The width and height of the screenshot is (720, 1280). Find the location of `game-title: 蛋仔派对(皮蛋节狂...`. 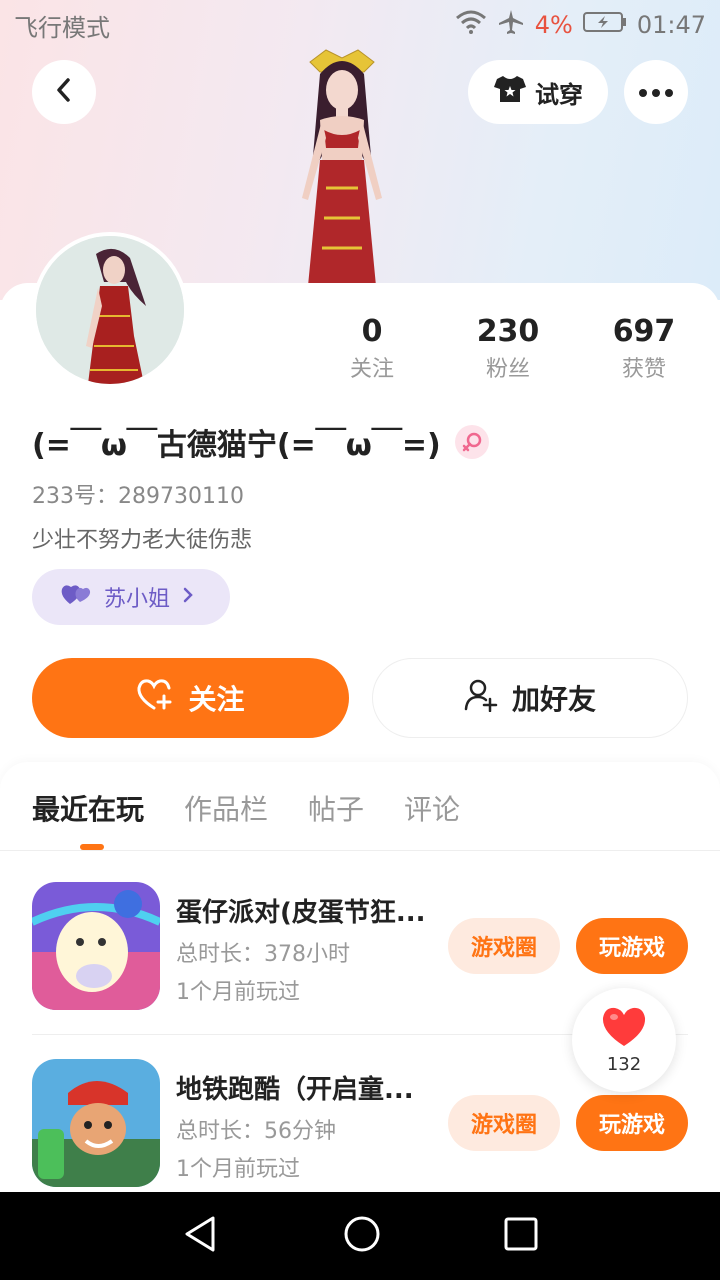

game-title: 蛋仔派对(皮蛋节狂... is located at coordinates (301, 913).